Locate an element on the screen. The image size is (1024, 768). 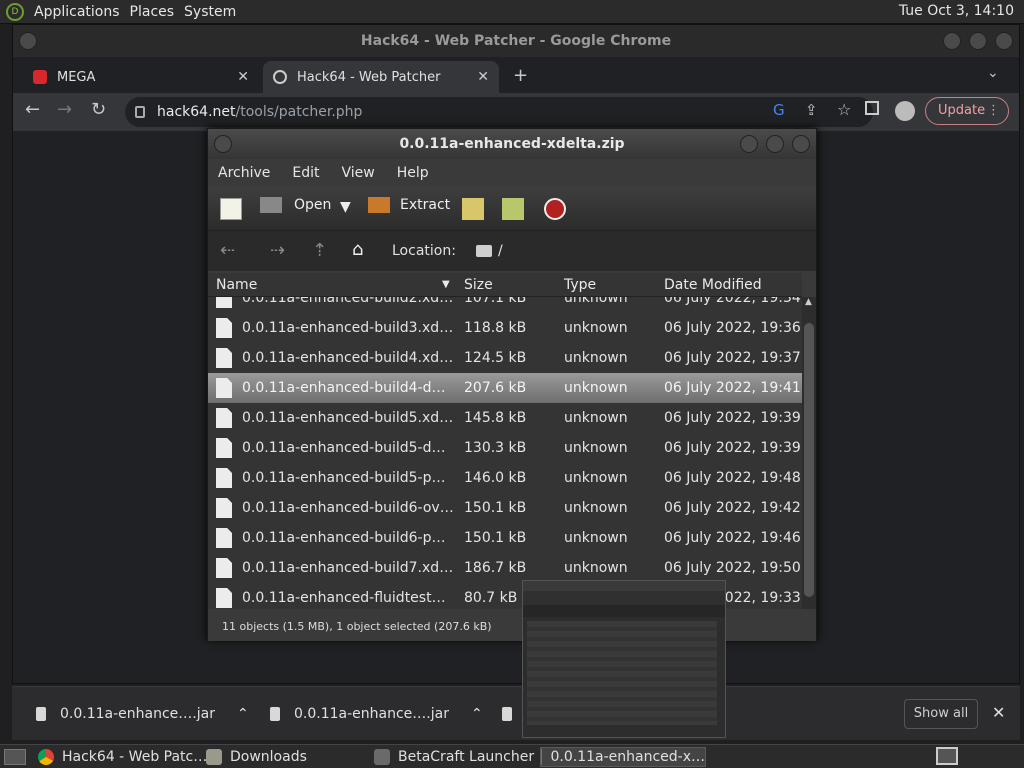
file-size: 186.7 kB is located at coordinates (495, 568).